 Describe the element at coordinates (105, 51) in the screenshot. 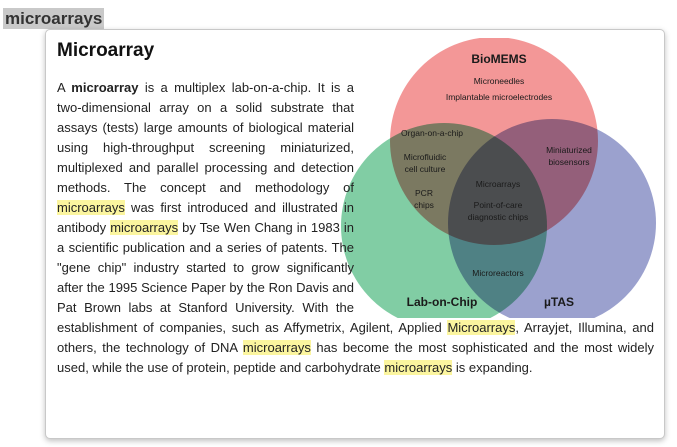

I see `popup-title: Microarray` at that location.